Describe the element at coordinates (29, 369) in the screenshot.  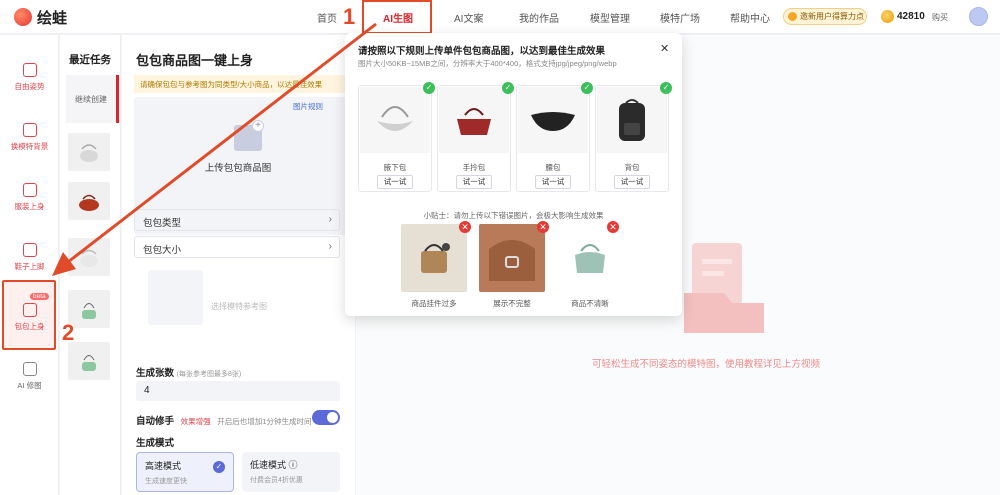
I see `retouch-icon` at that location.